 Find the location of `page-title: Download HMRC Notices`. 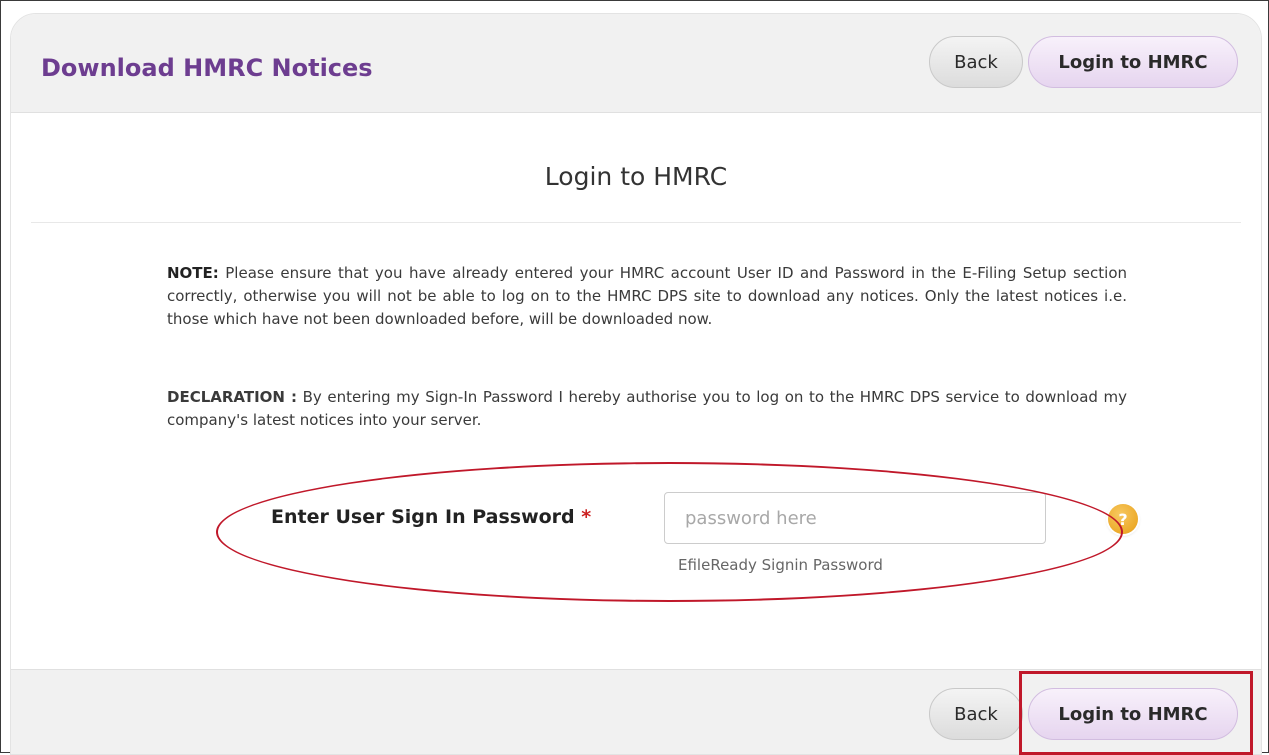

page-title: Download HMRC Notices is located at coordinates (207, 68).